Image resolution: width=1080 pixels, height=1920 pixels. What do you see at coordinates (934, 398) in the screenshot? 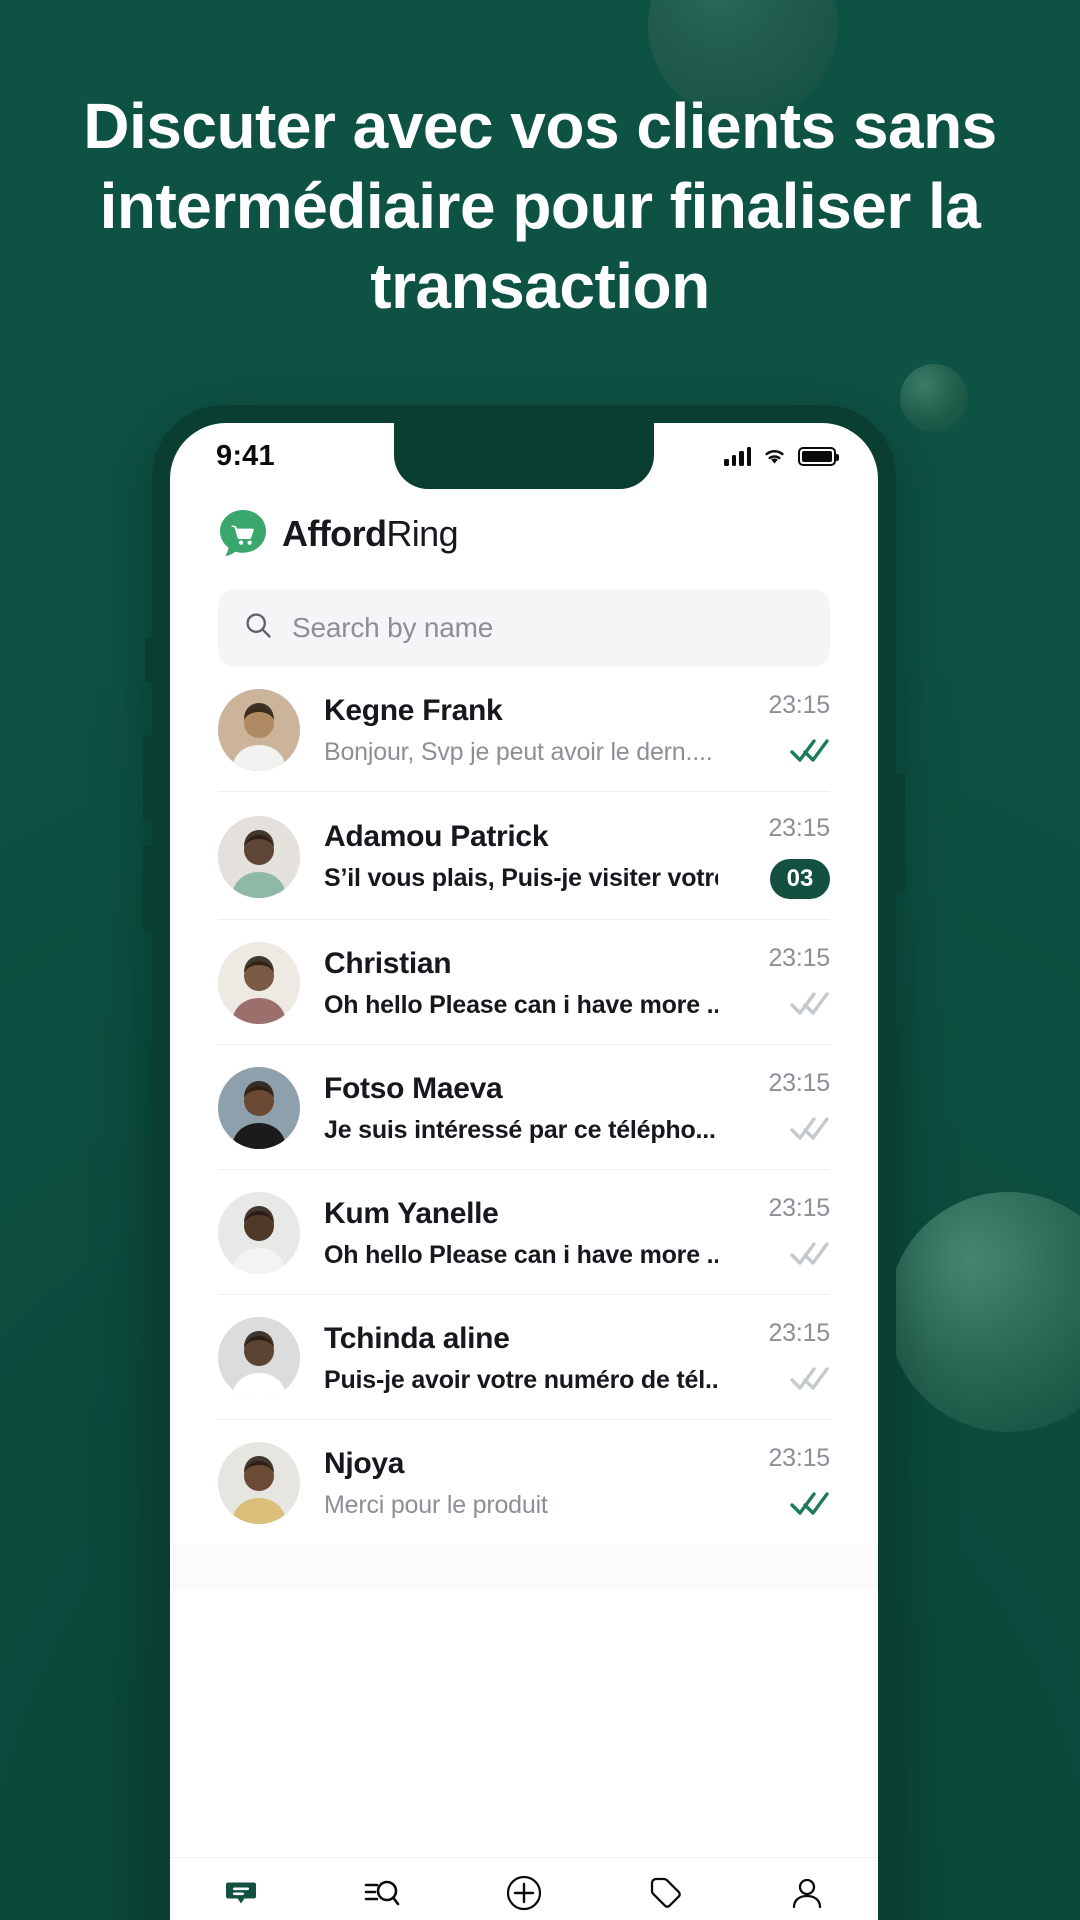
I see `decorative-sphere-small` at bounding box center [934, 398].